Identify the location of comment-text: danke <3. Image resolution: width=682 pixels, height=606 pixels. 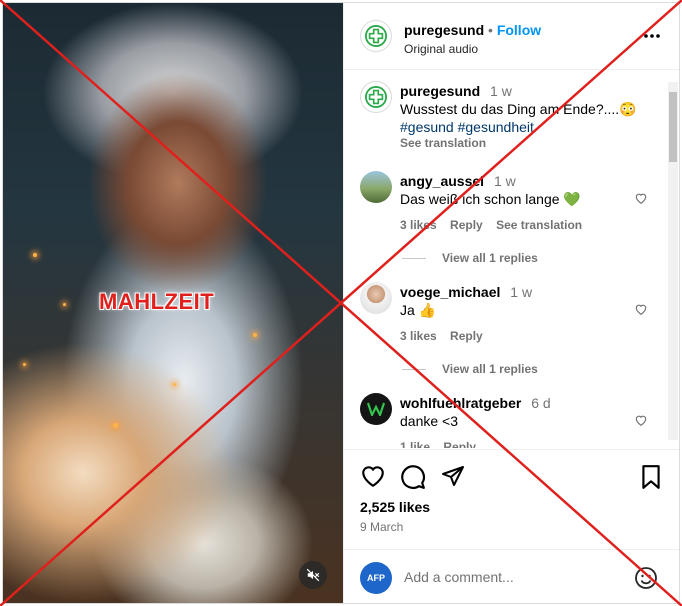
(429, 421).